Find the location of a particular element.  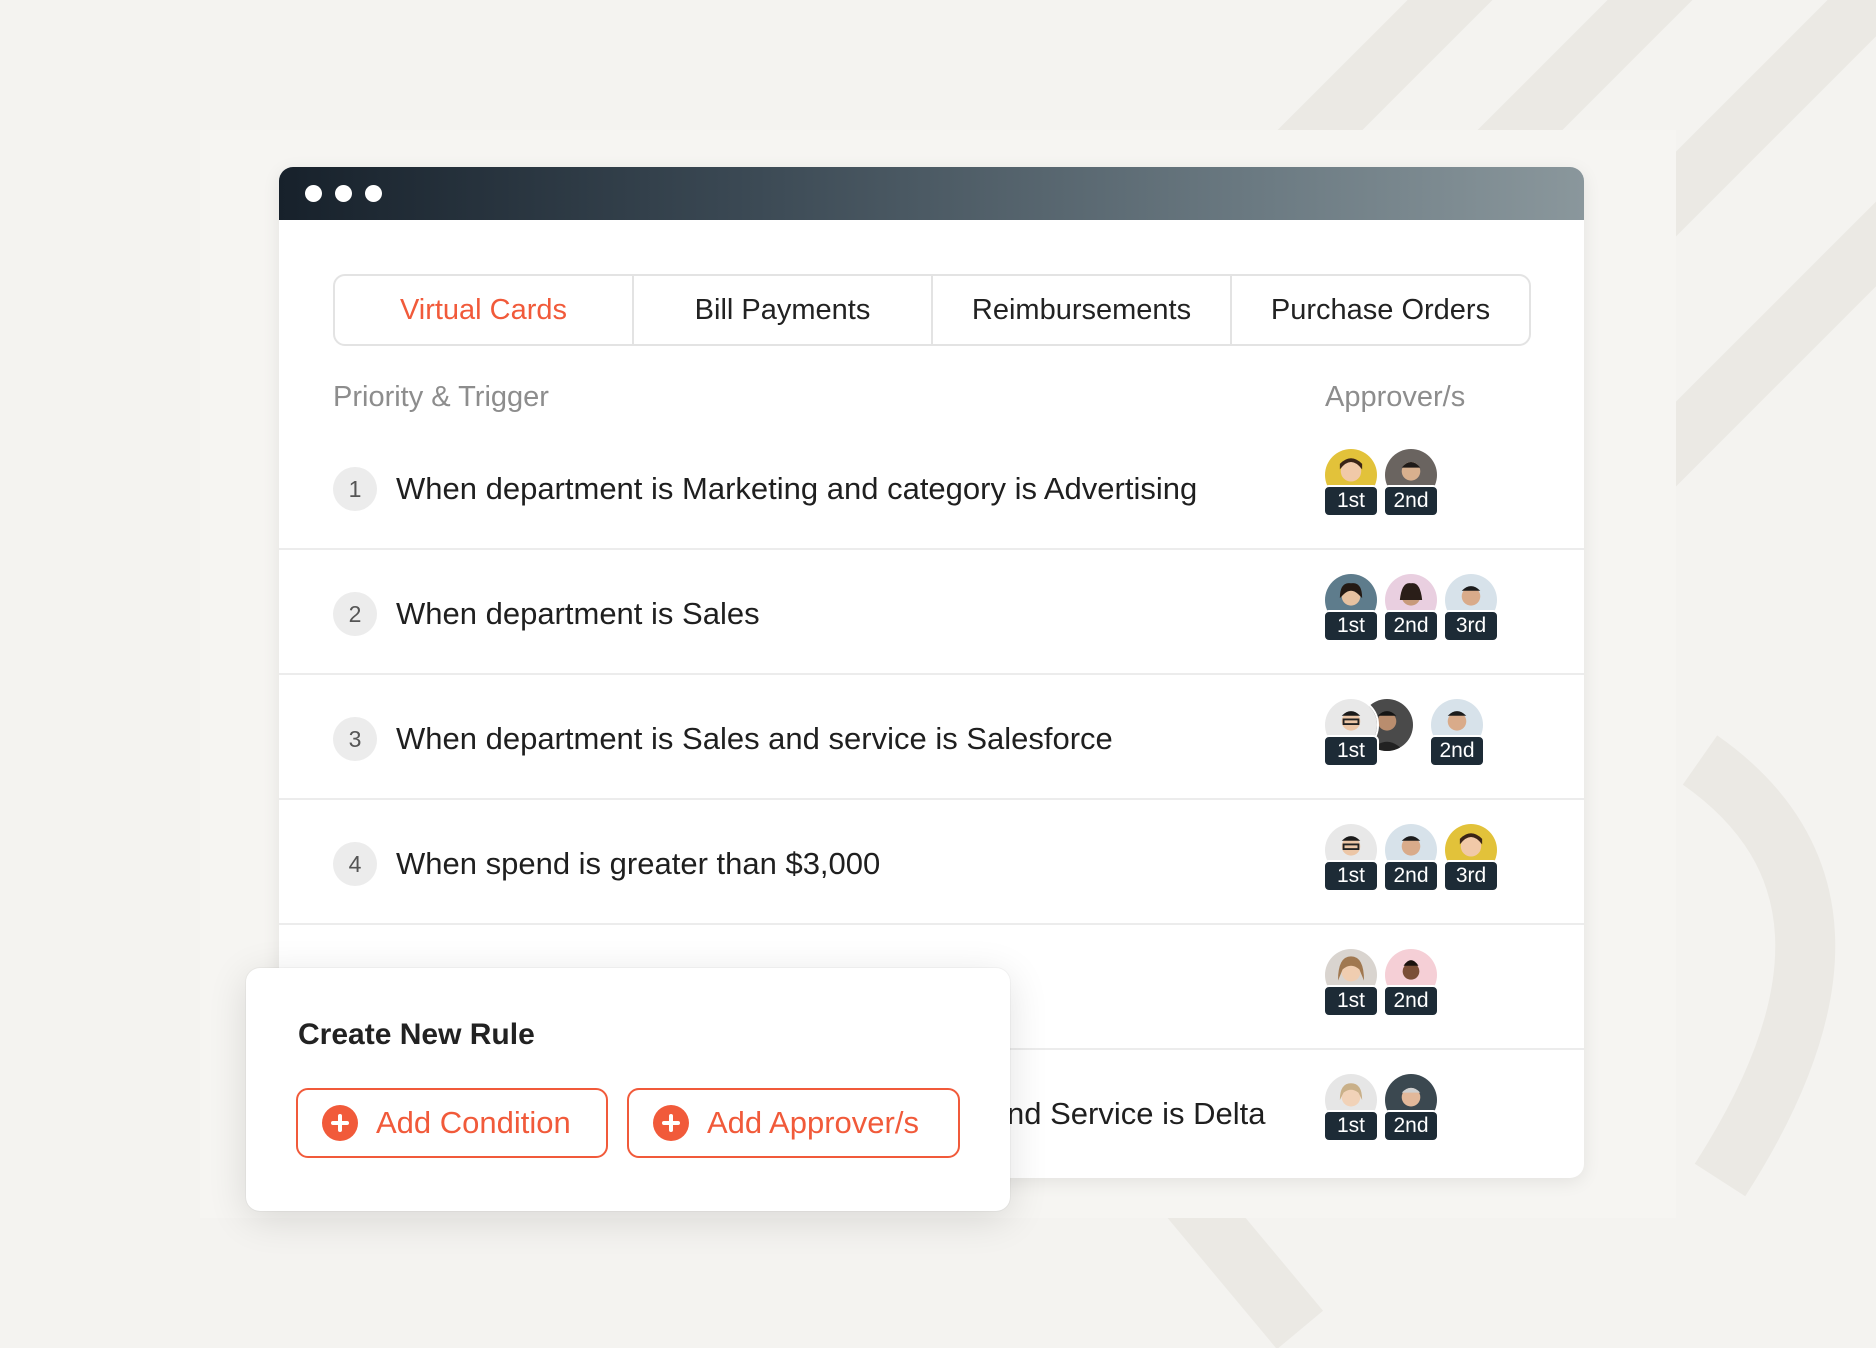

priority-number: 2 is located at coordinates (355, 614).